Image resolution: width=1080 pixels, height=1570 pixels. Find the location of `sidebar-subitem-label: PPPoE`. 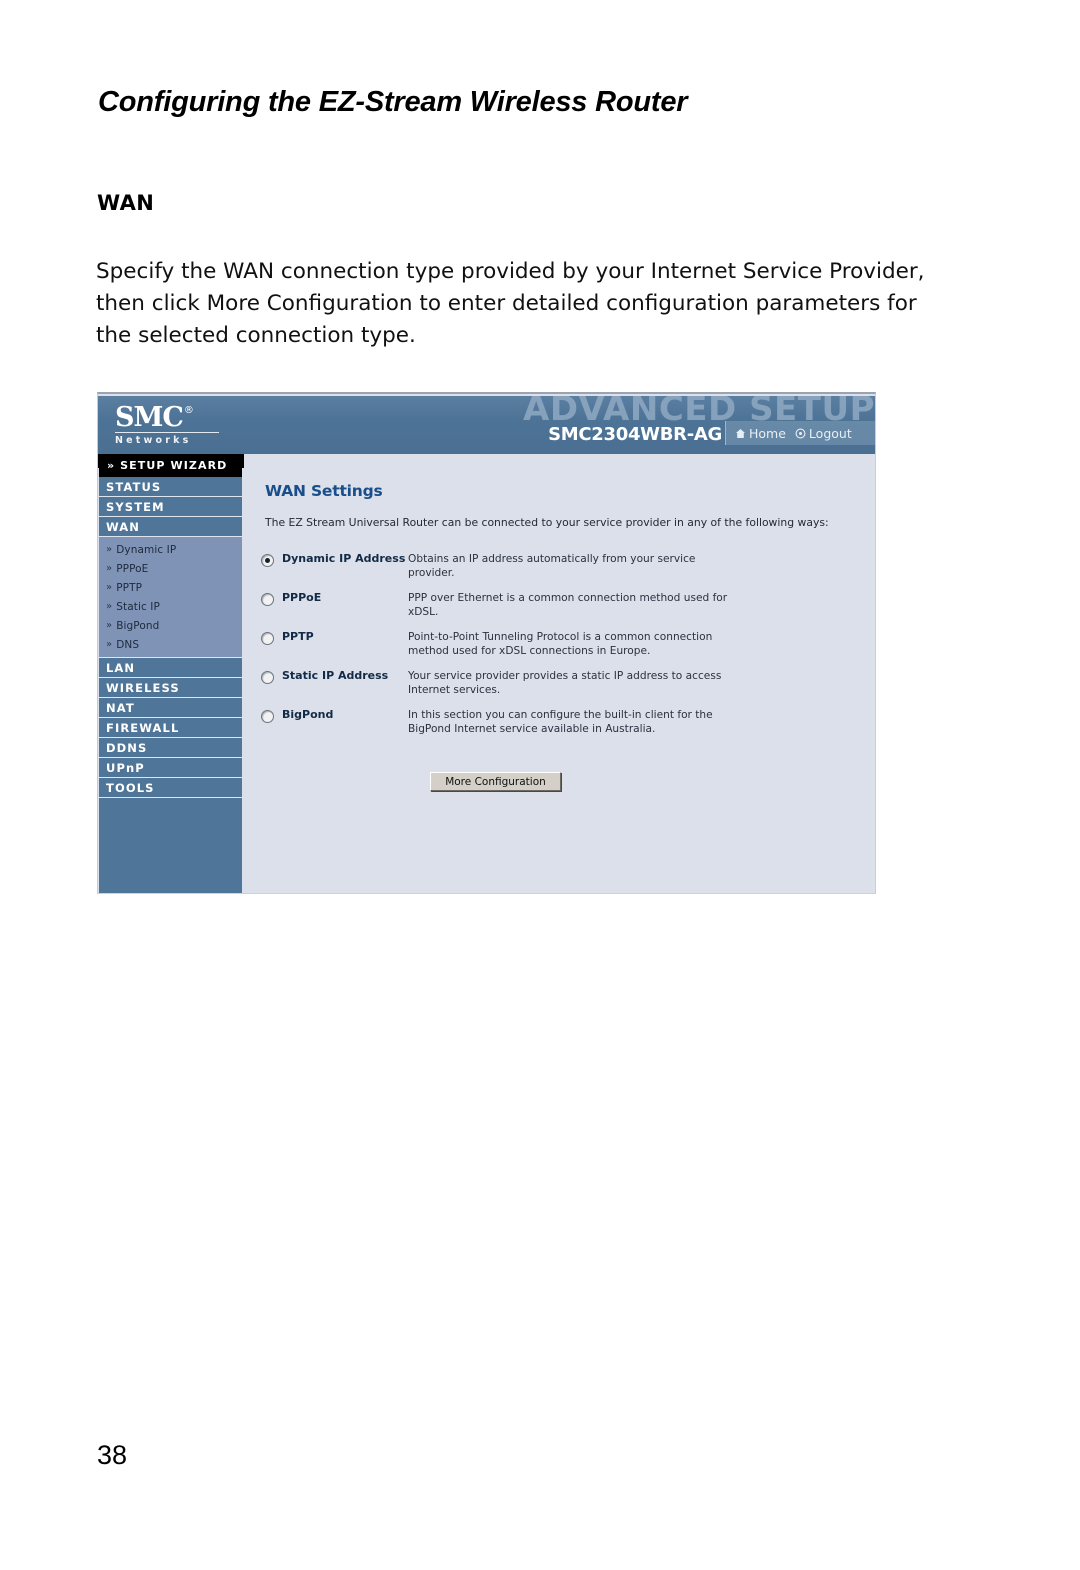

sidebar-subitem-label: PPPoE is located at coordinates (132, 568).